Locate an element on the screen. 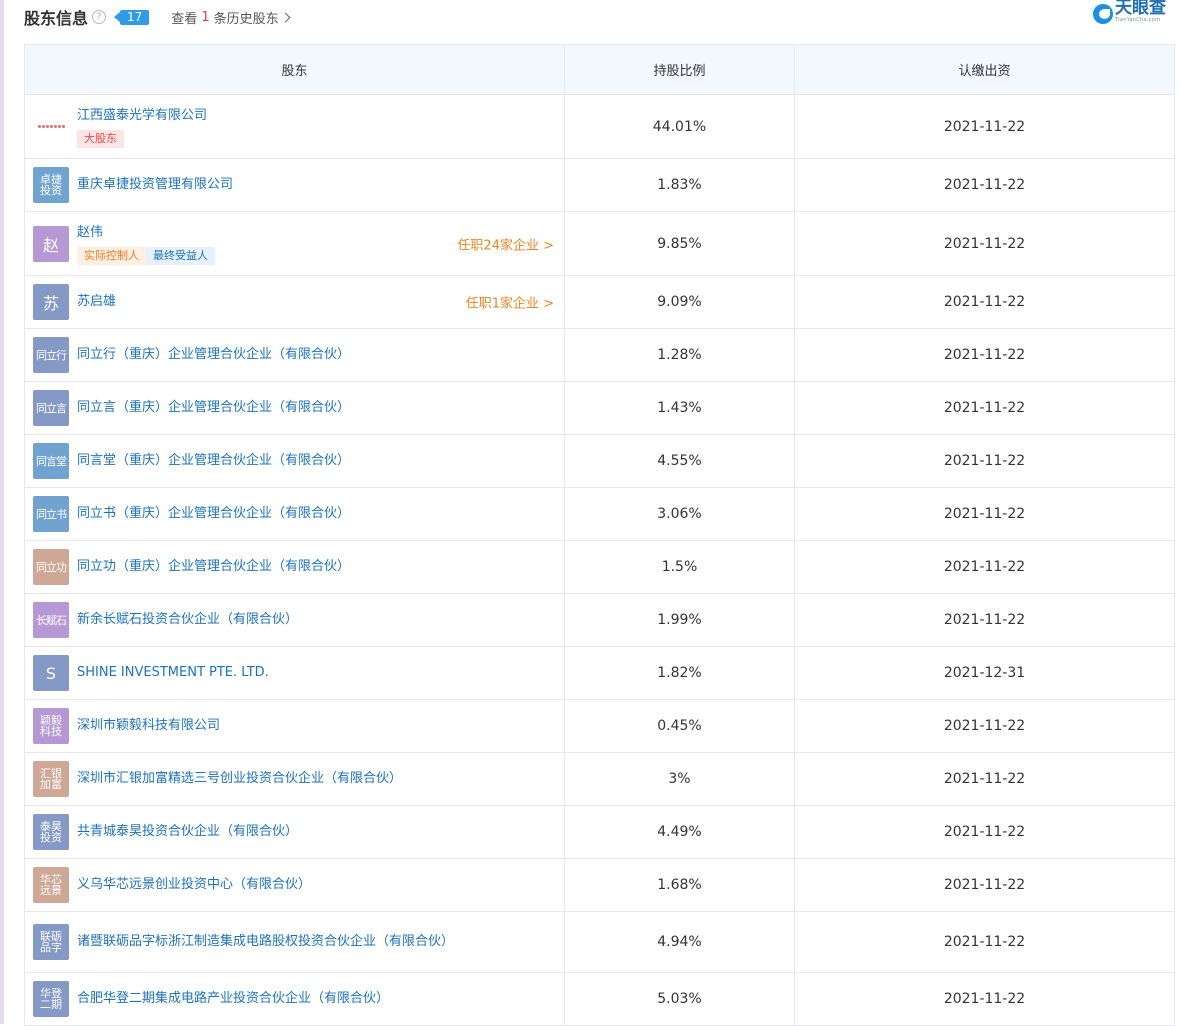 The height and width of the screenshot is (1026, 1181). shareholder-avatar: 华登二期 is located at coordinates (51, 999).